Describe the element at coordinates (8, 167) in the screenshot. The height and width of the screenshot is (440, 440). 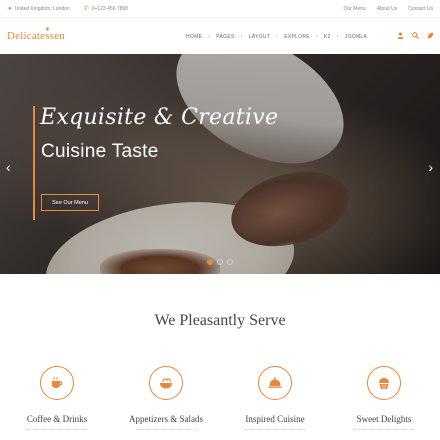
I see `slider-prev-arrow-icon: ‹` at that location.